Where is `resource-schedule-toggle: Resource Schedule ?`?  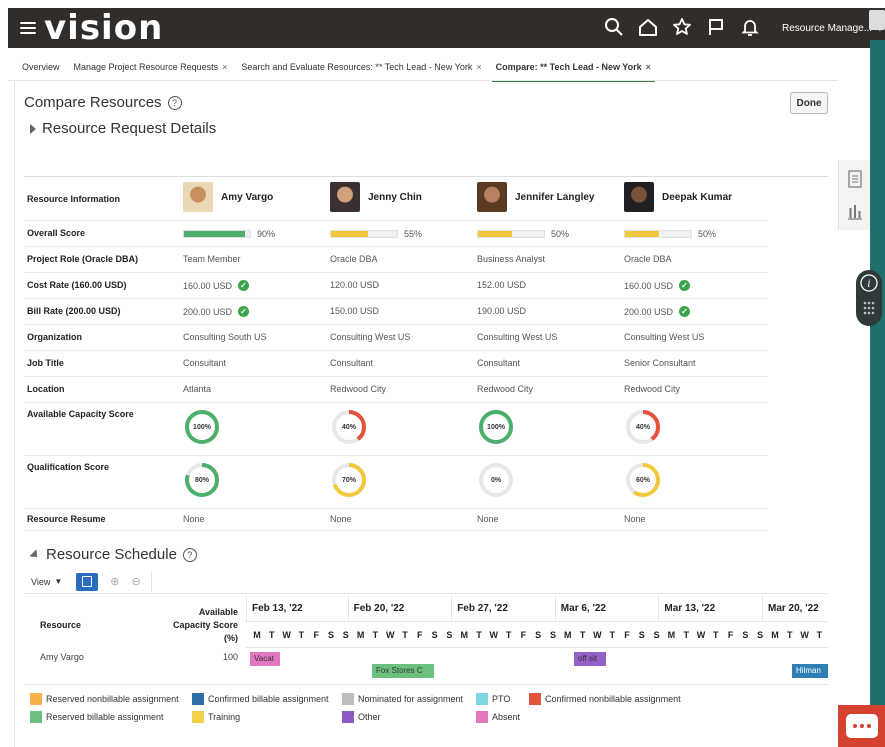
resource-schedule-toggle: Resource Schedule ? is located at coordinates (113, 554).